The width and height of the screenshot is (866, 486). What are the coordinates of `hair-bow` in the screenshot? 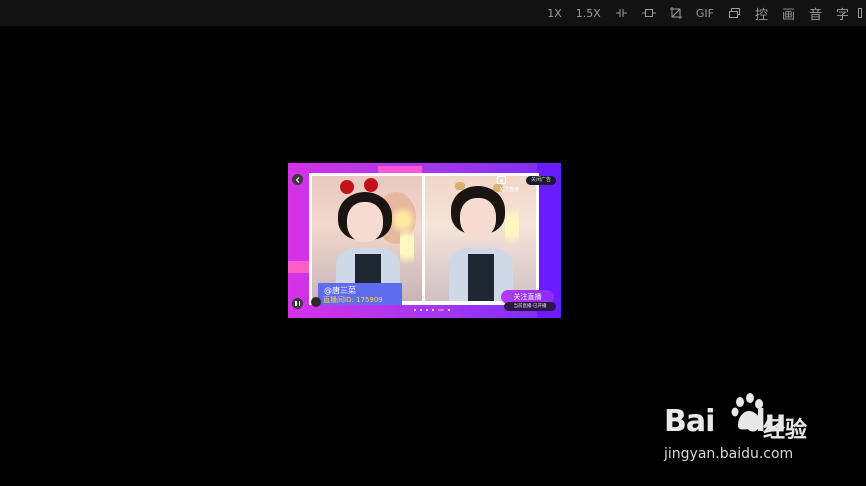 It's located at (460, 186).